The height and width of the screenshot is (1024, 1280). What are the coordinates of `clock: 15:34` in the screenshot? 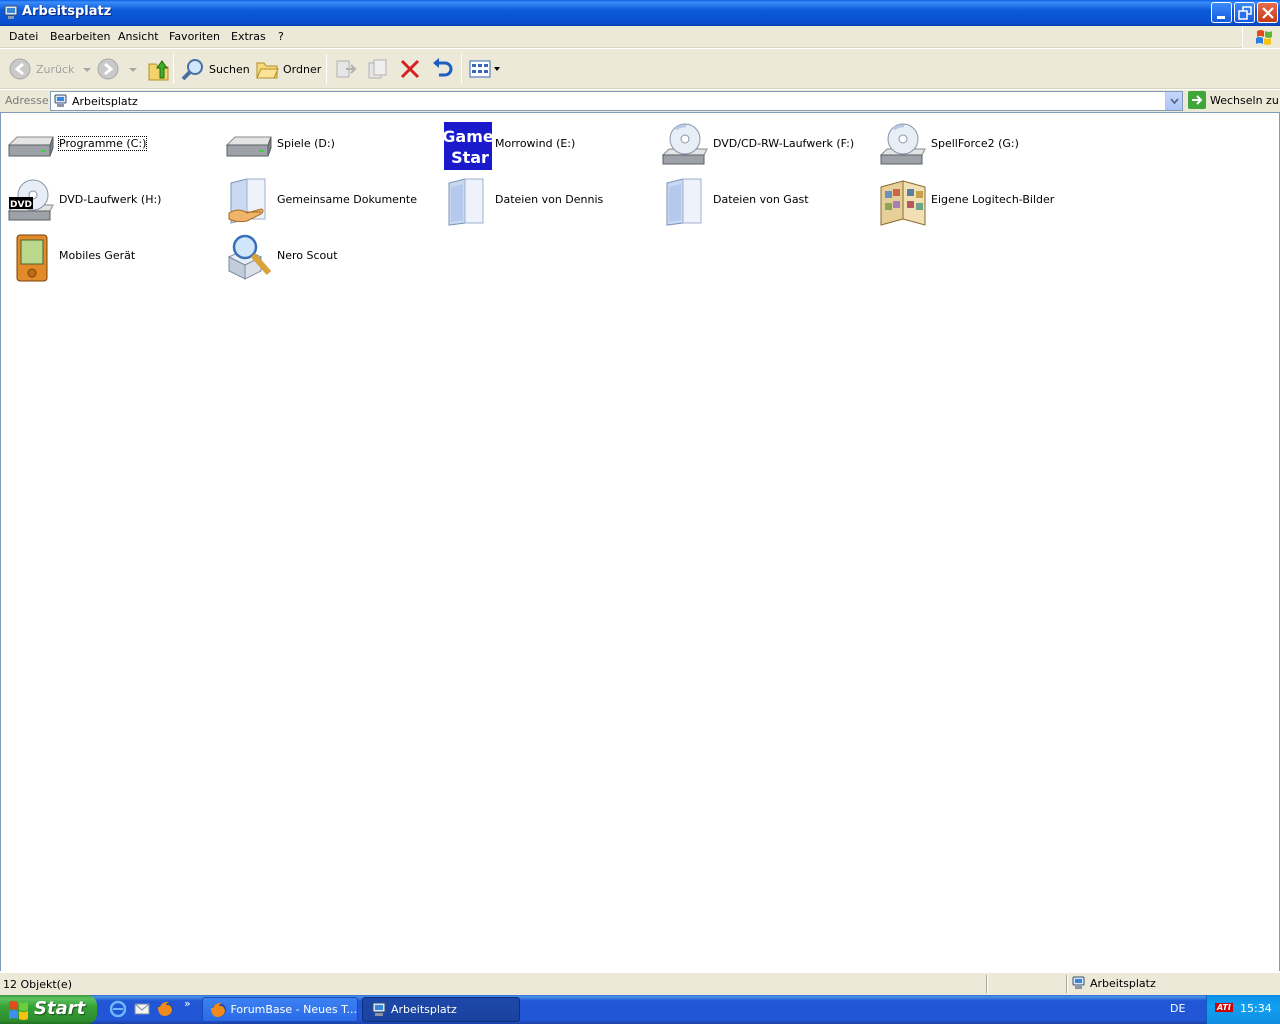 It's located at (1256, 1008).